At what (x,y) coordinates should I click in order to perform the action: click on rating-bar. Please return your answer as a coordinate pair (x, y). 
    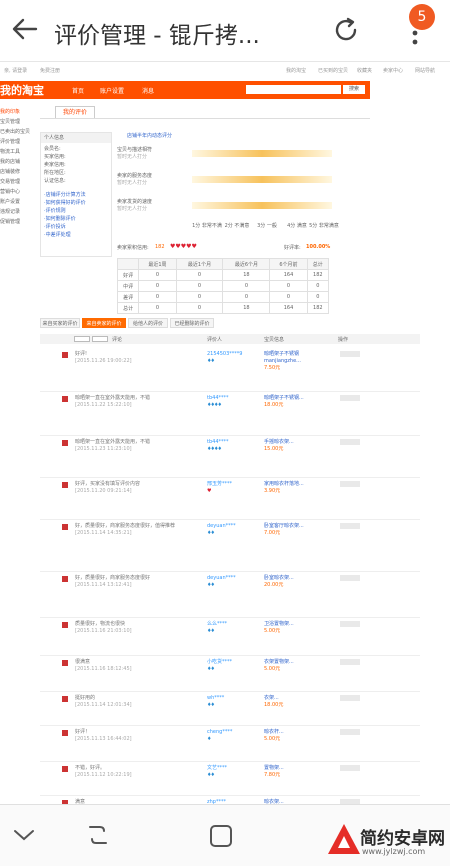
    Looking at the image, I should click on (262, 179).